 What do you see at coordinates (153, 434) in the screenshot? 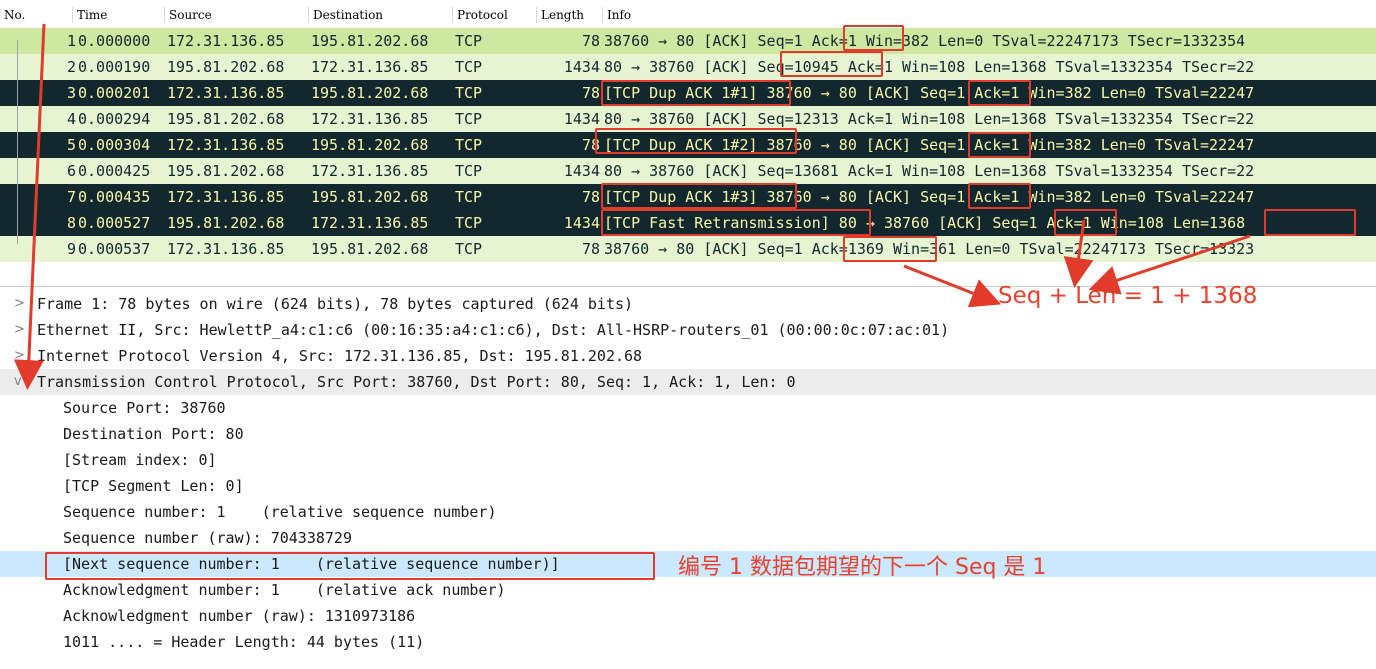
I see `detail-text: Destination Port: 80` at bounding box center [153, 434].